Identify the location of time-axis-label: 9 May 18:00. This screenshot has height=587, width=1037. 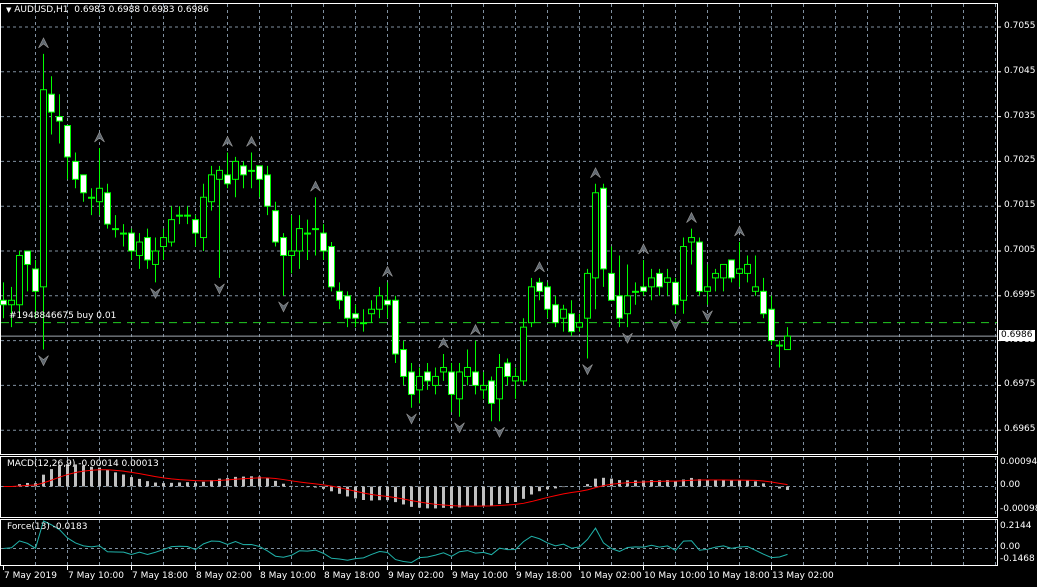
(544, 576).